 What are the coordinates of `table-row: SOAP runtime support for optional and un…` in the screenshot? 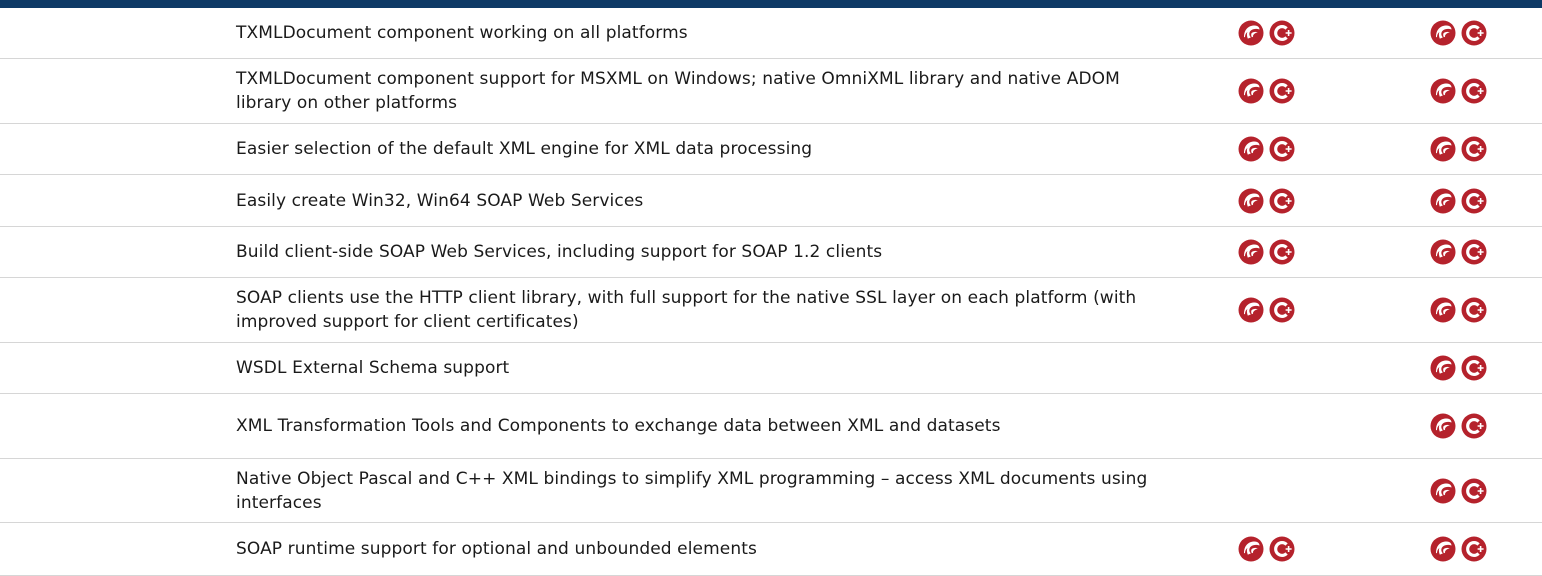 It's located at (771, 549).